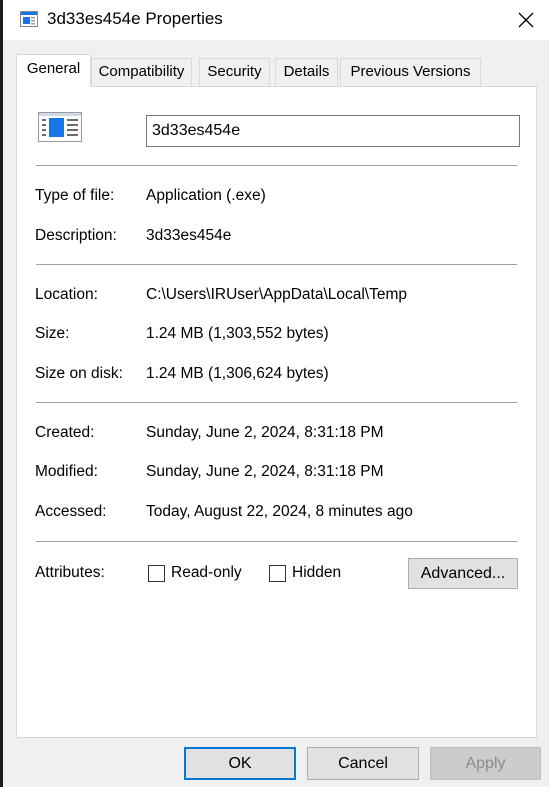  What do you see at coordinates (53, 70) in the screenshot?
I see `tab-general: General` at bounding box center [53, 70].